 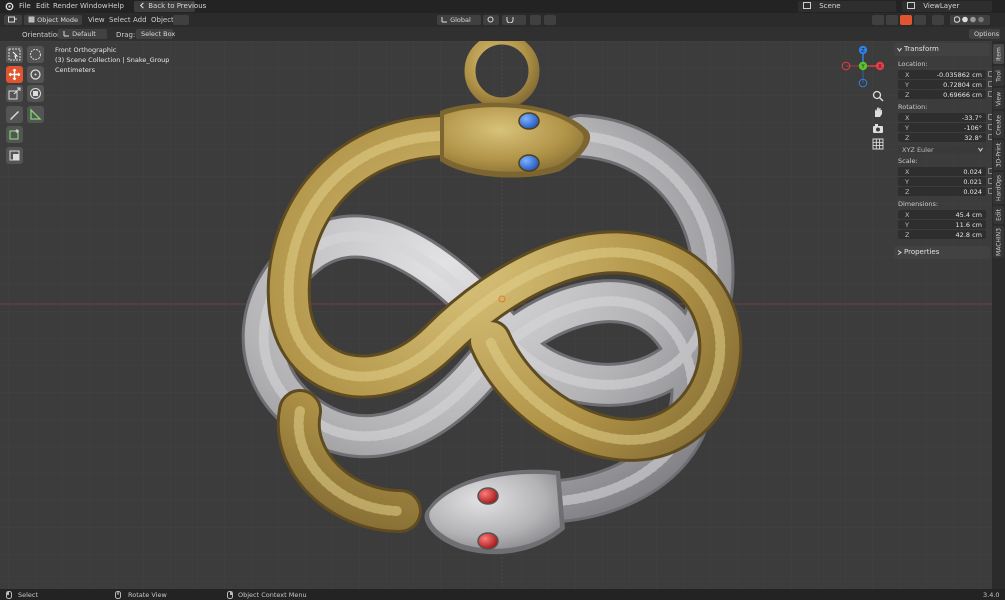 What do you see at coordinates (491, 20) in the screenshot?
I see `pivot-point-button` at bounding box center [491, 20].